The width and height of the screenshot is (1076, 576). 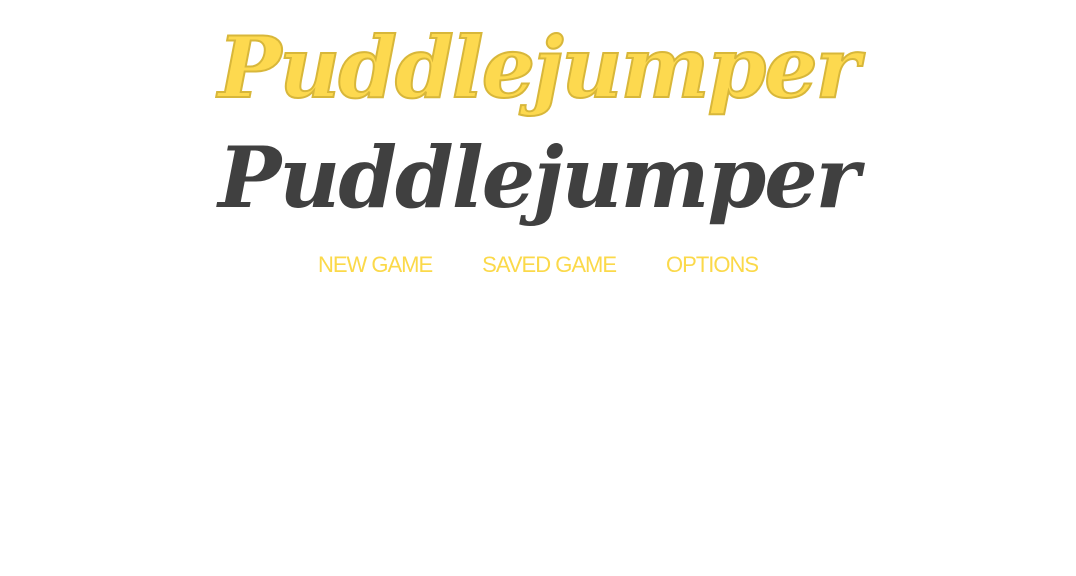 I want to click on game-logo-dark: Puddlejumper, so click(x=539, y=177).